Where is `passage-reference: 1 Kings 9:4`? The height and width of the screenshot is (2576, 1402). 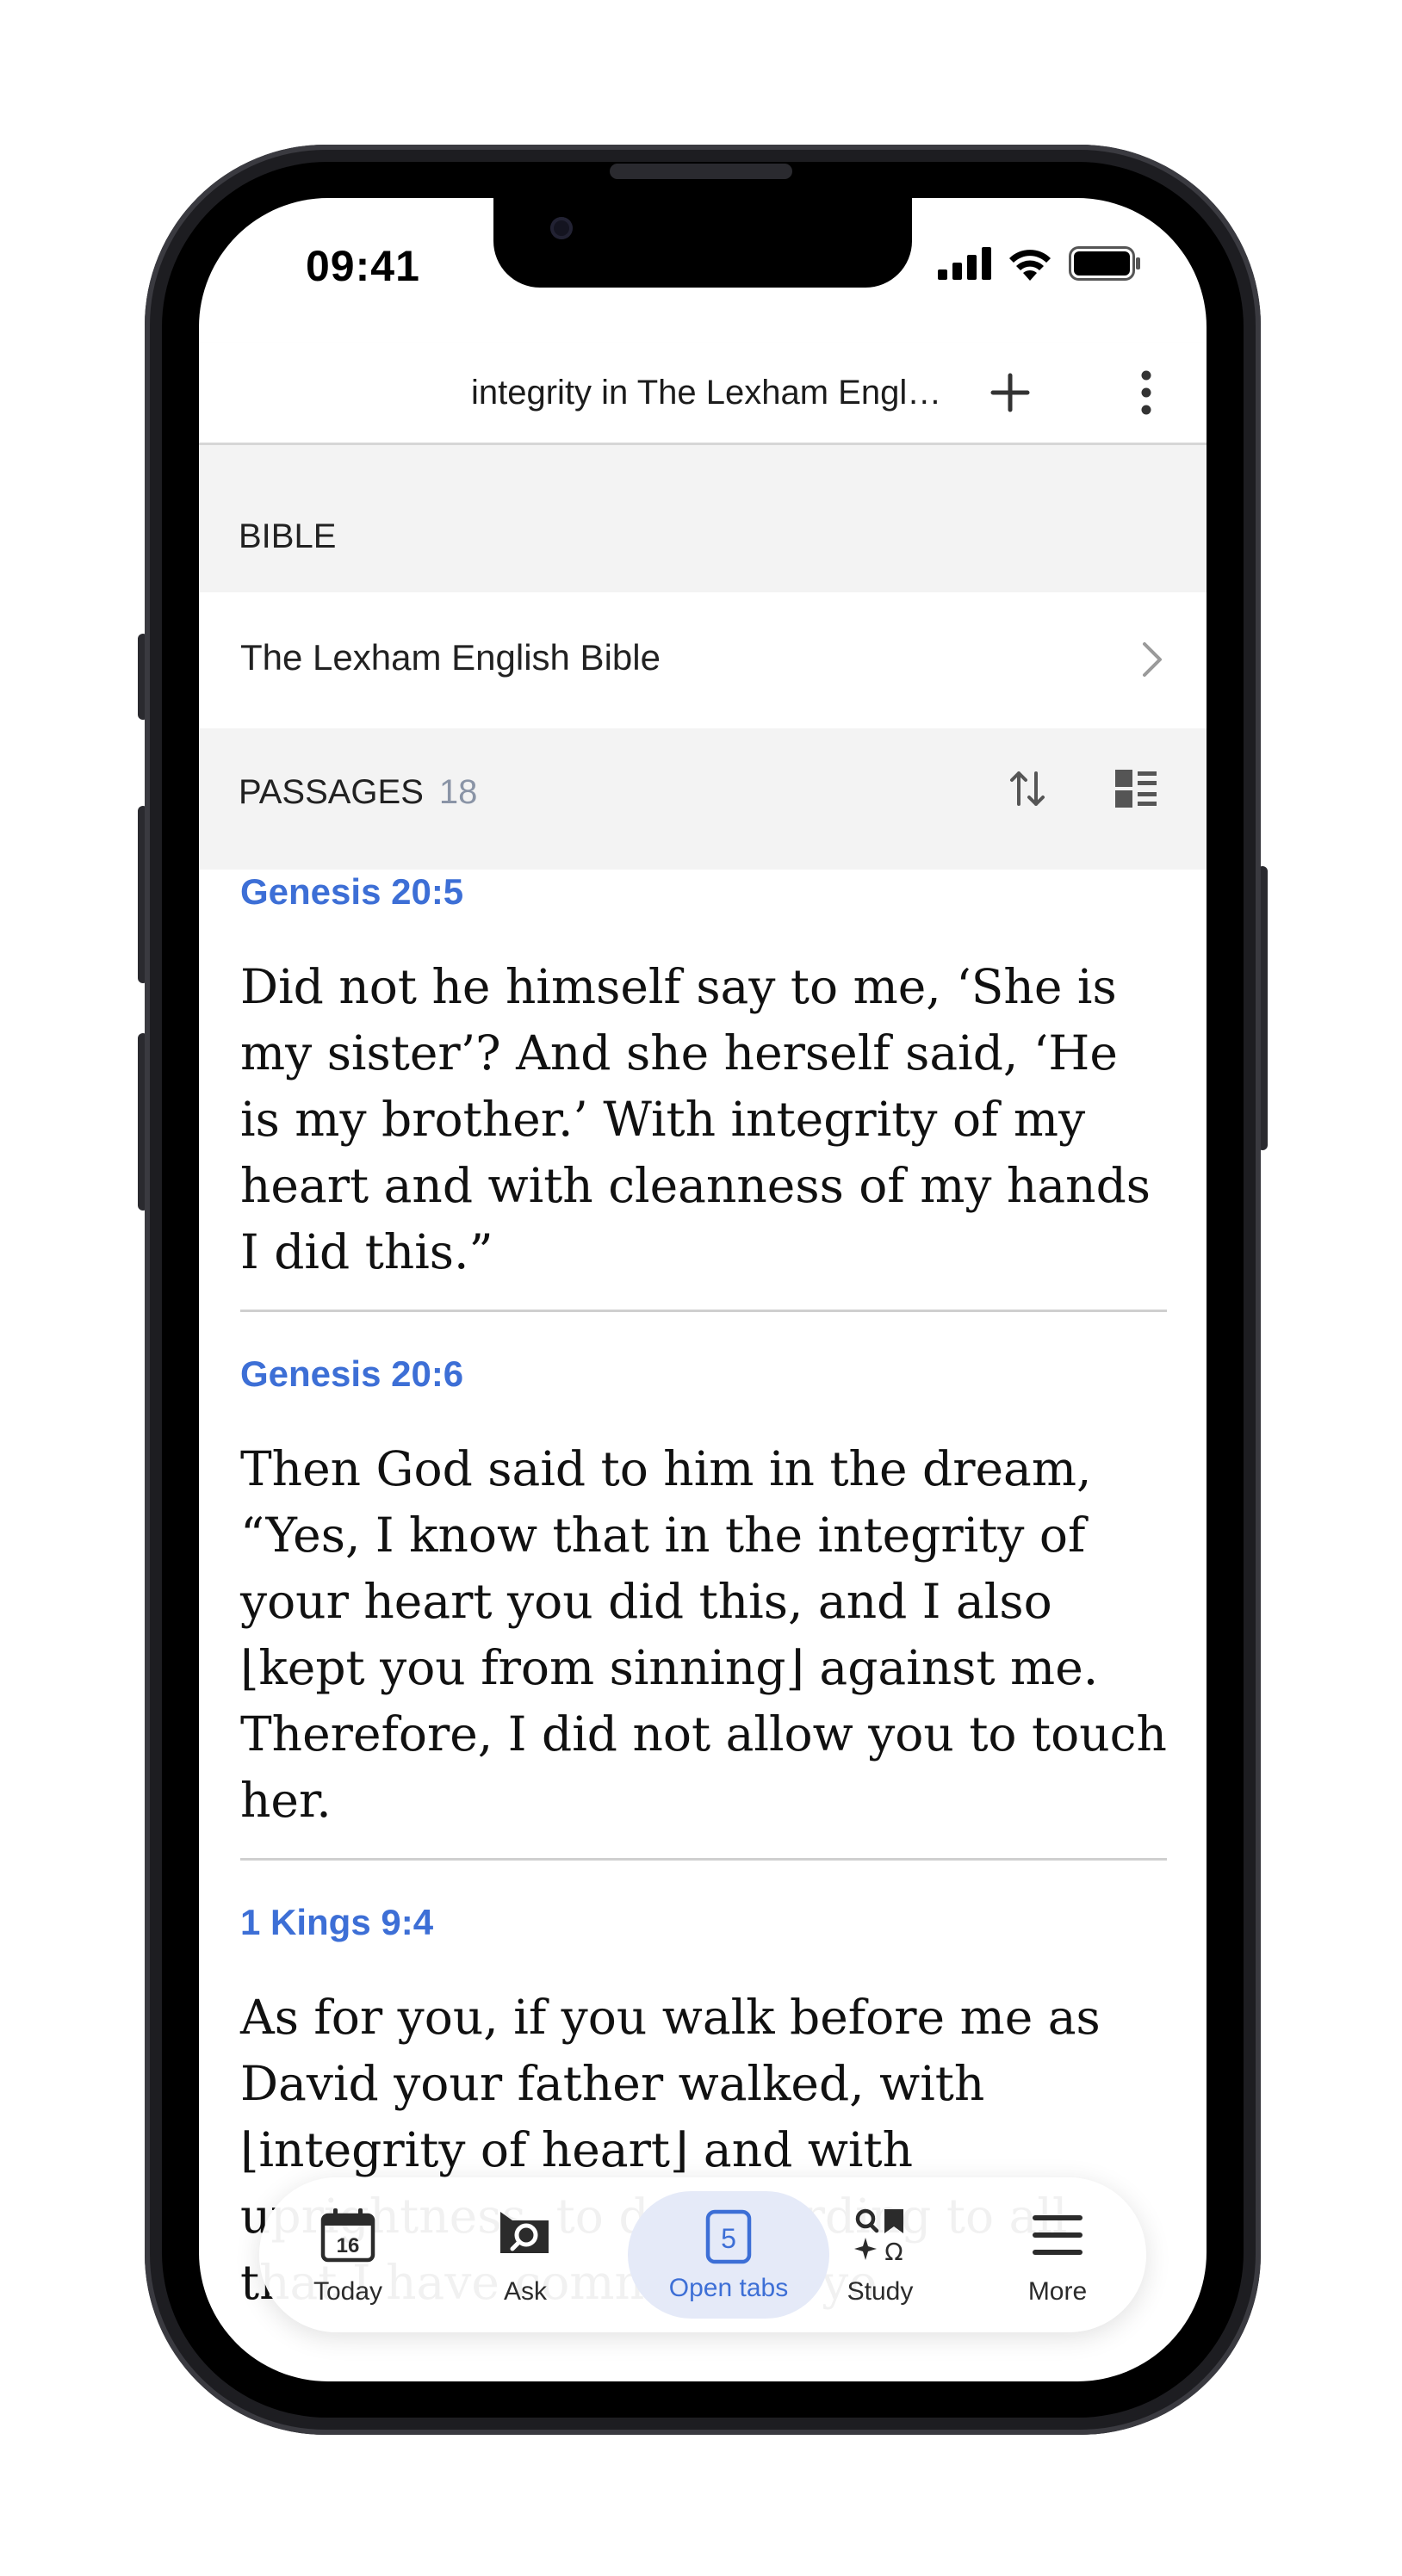 passage-reference: 1 Kings 9:4 is located at coordinates (703, 1923).